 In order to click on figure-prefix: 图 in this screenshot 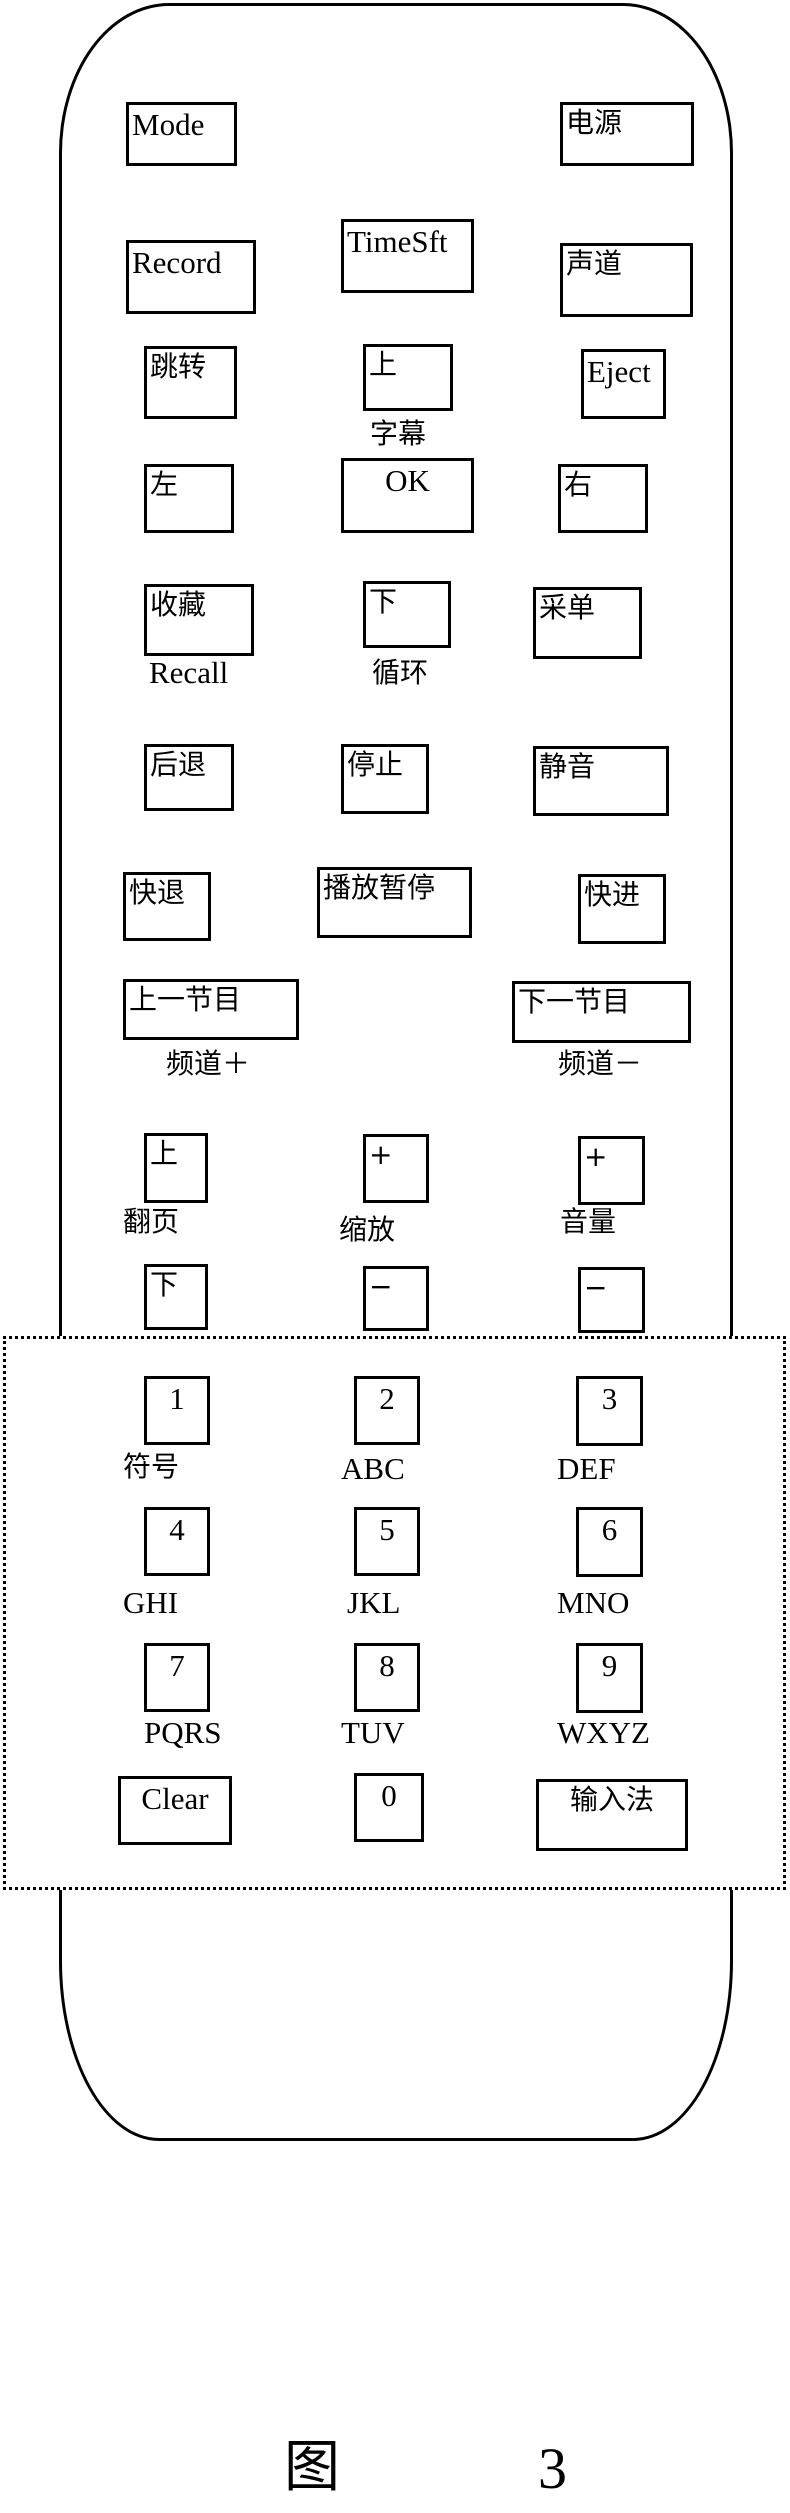, I will do `click(312, 2467)`.